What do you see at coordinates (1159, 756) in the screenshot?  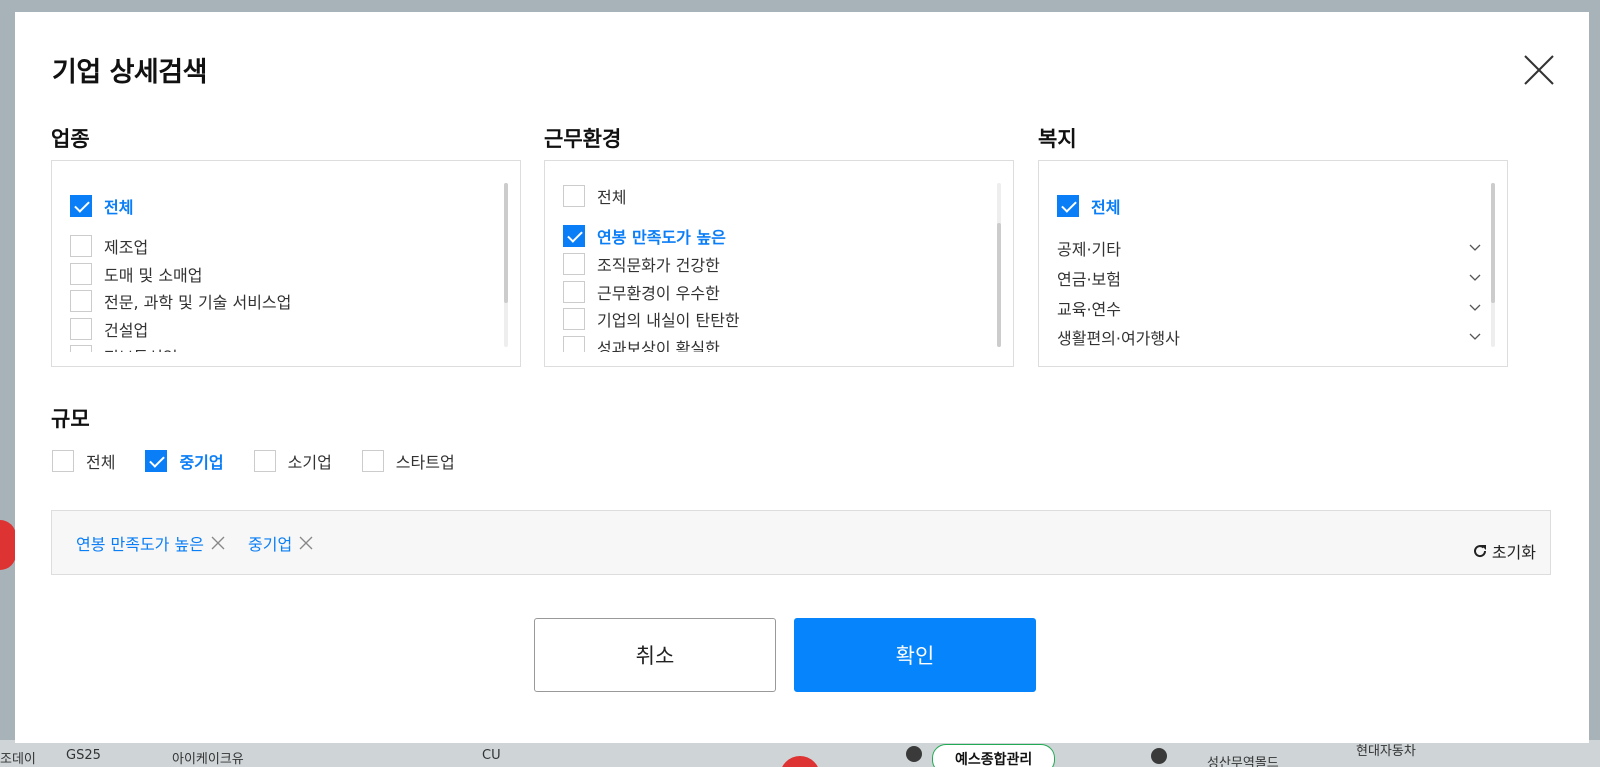 I see `map-dot` at bounding box center [1159, 756].